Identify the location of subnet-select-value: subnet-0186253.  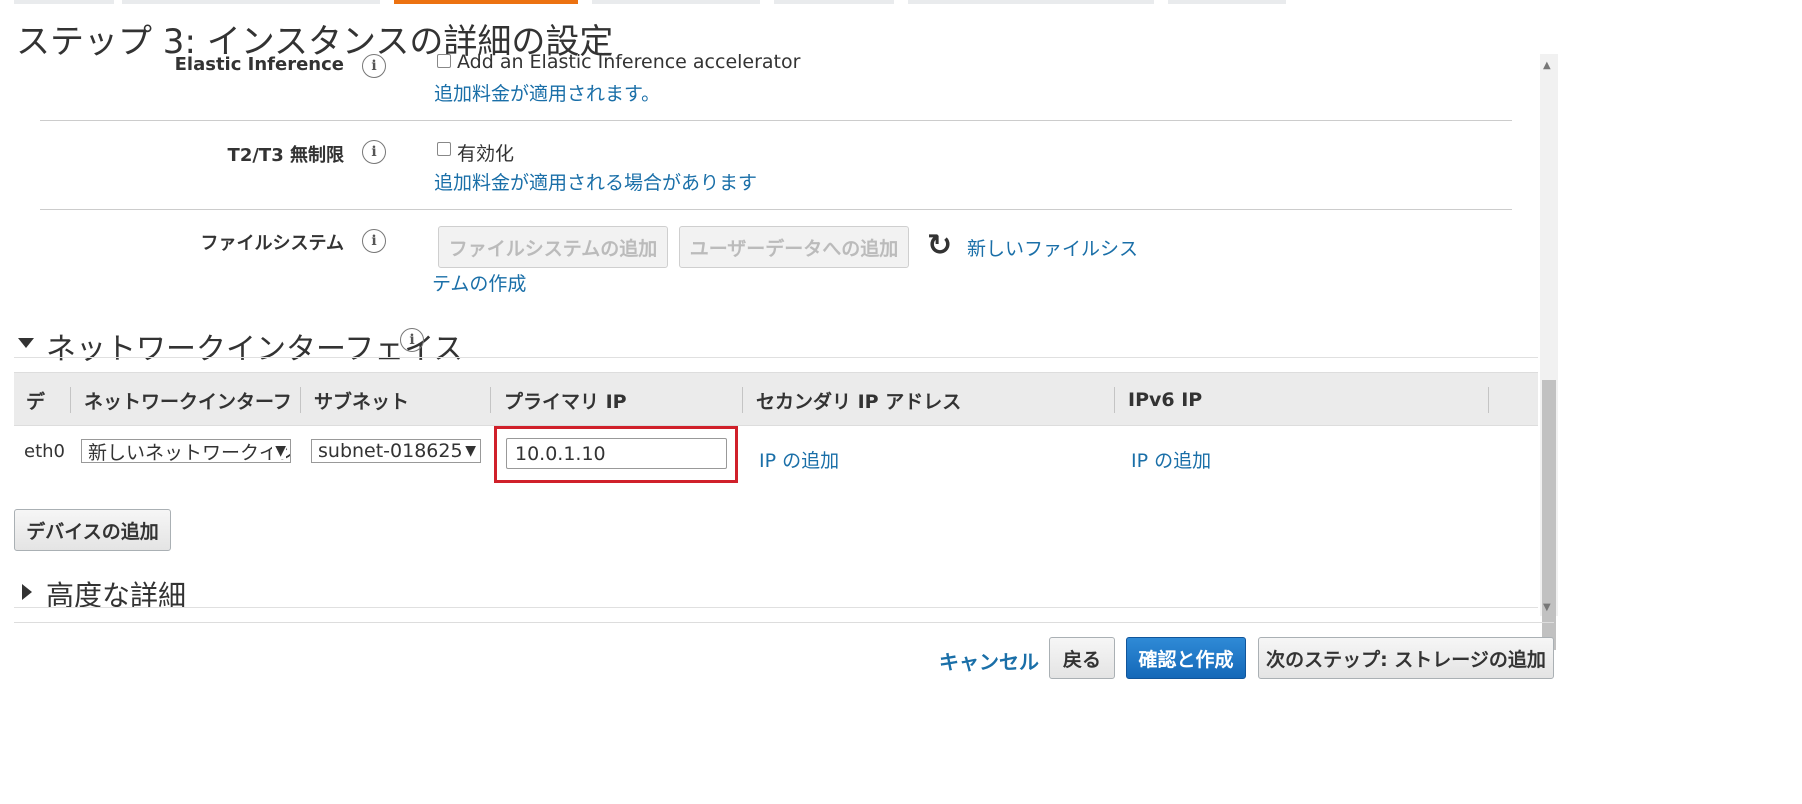
(396, 451).